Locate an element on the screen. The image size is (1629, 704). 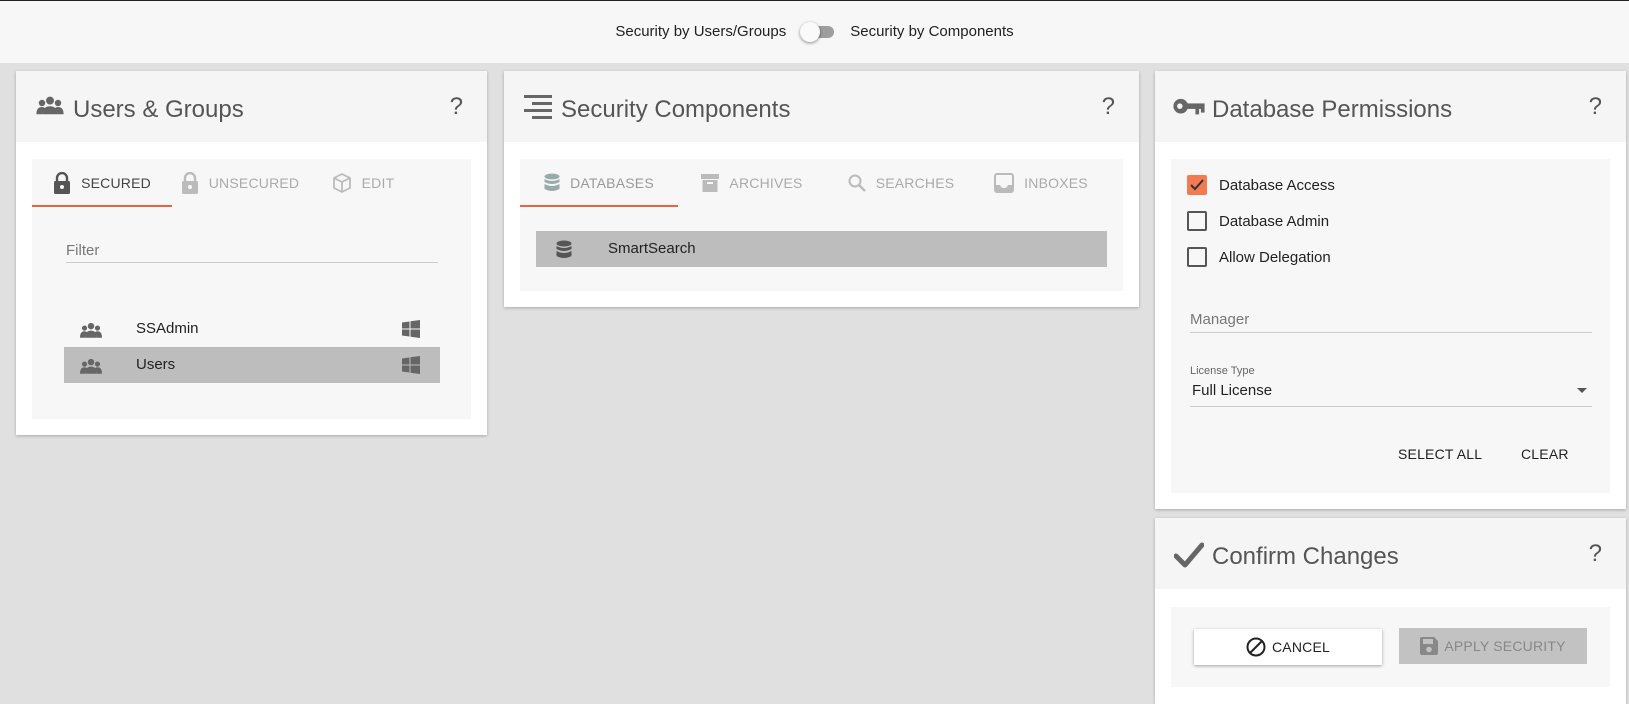
security-components-title: Security Components is located at coordinates (676, 109).